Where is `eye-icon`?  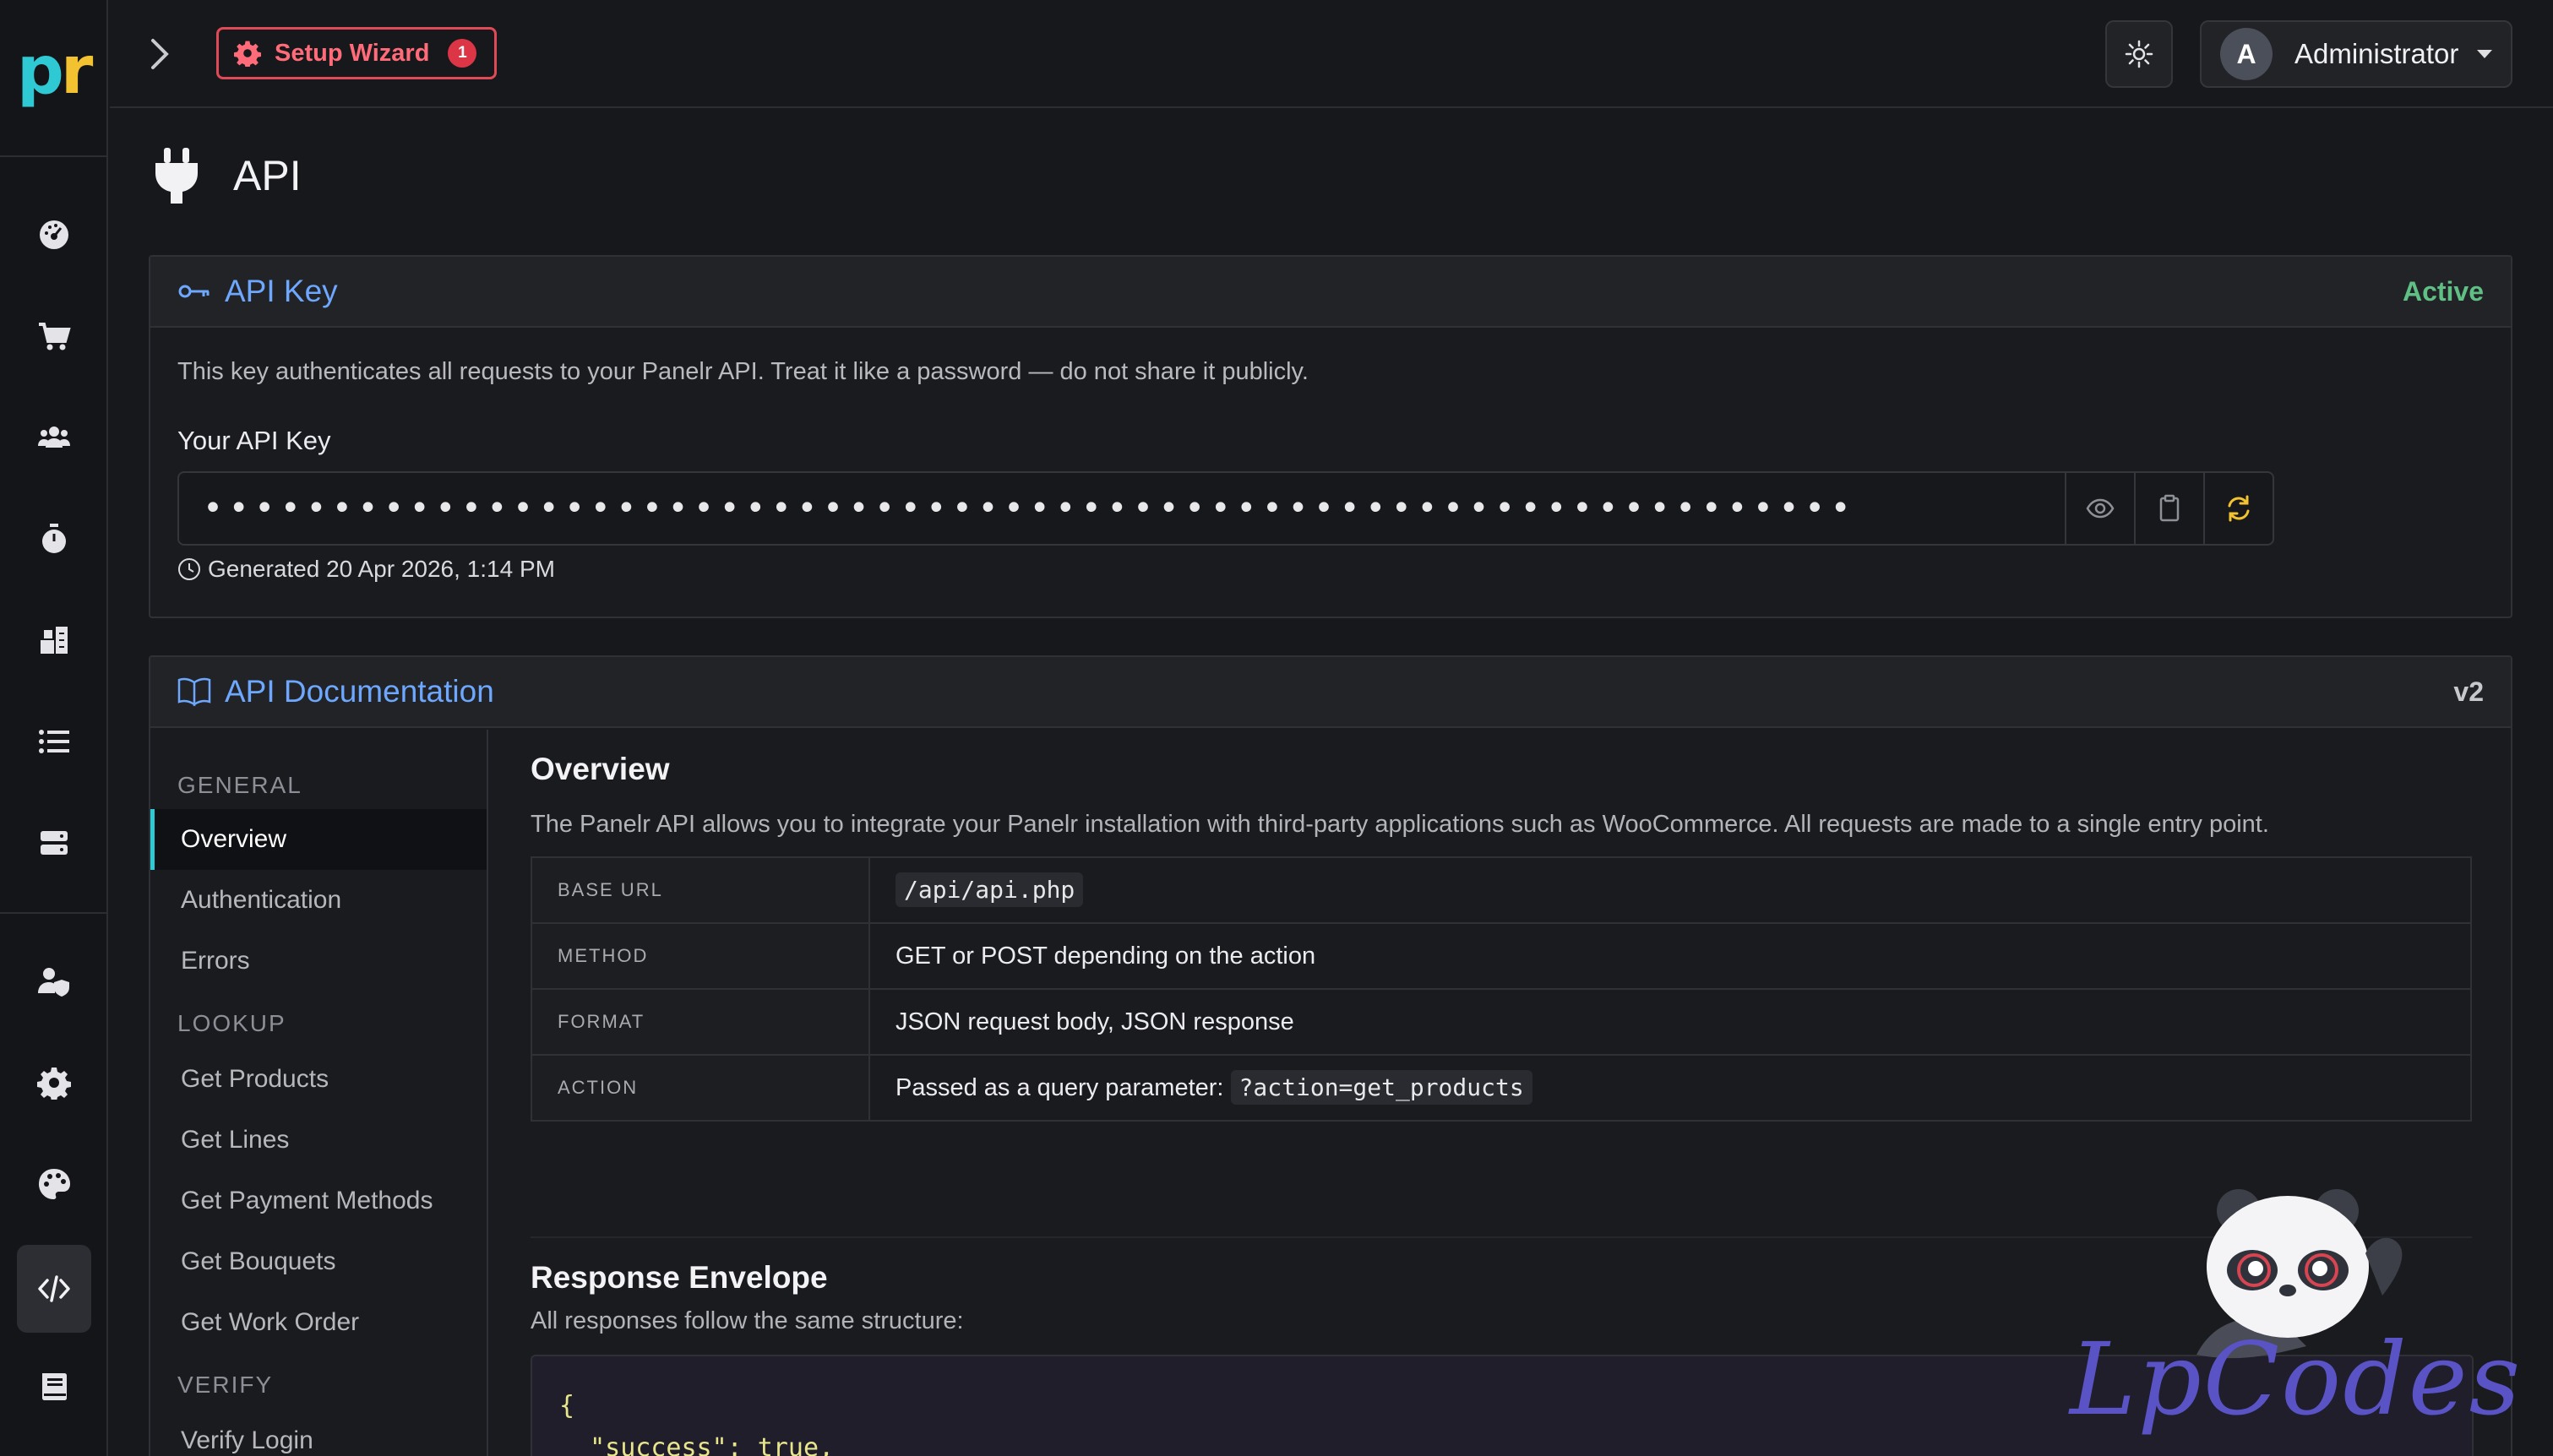
eye-icon is located at coordinates (2100, 509).